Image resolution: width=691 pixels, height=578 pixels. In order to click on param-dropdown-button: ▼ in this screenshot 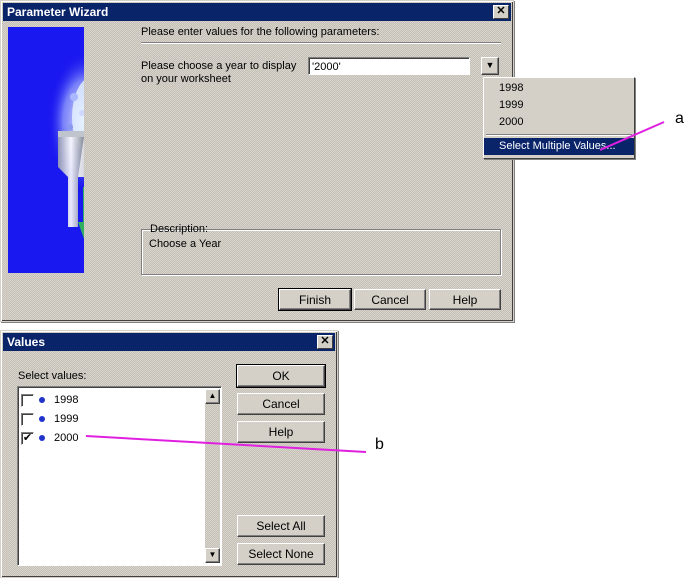, I will do `click(490, 66)`.